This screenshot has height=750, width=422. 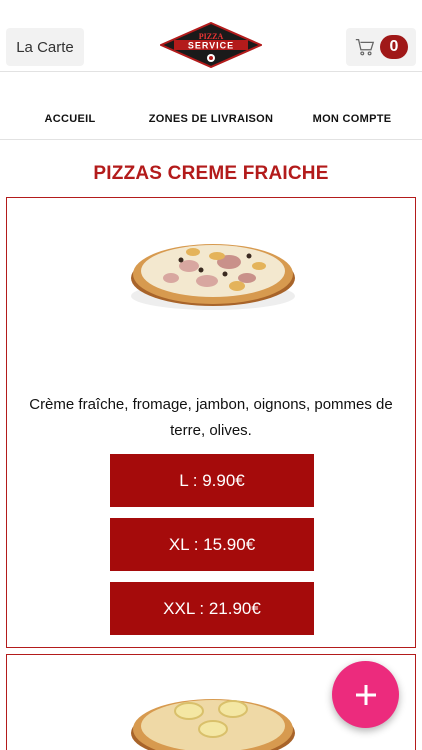 What do you see at coordinates (352, 119) in the screenshot?
I see `nav-item-mon-compte: MON COMPTE` at bounding box center [352, 119].